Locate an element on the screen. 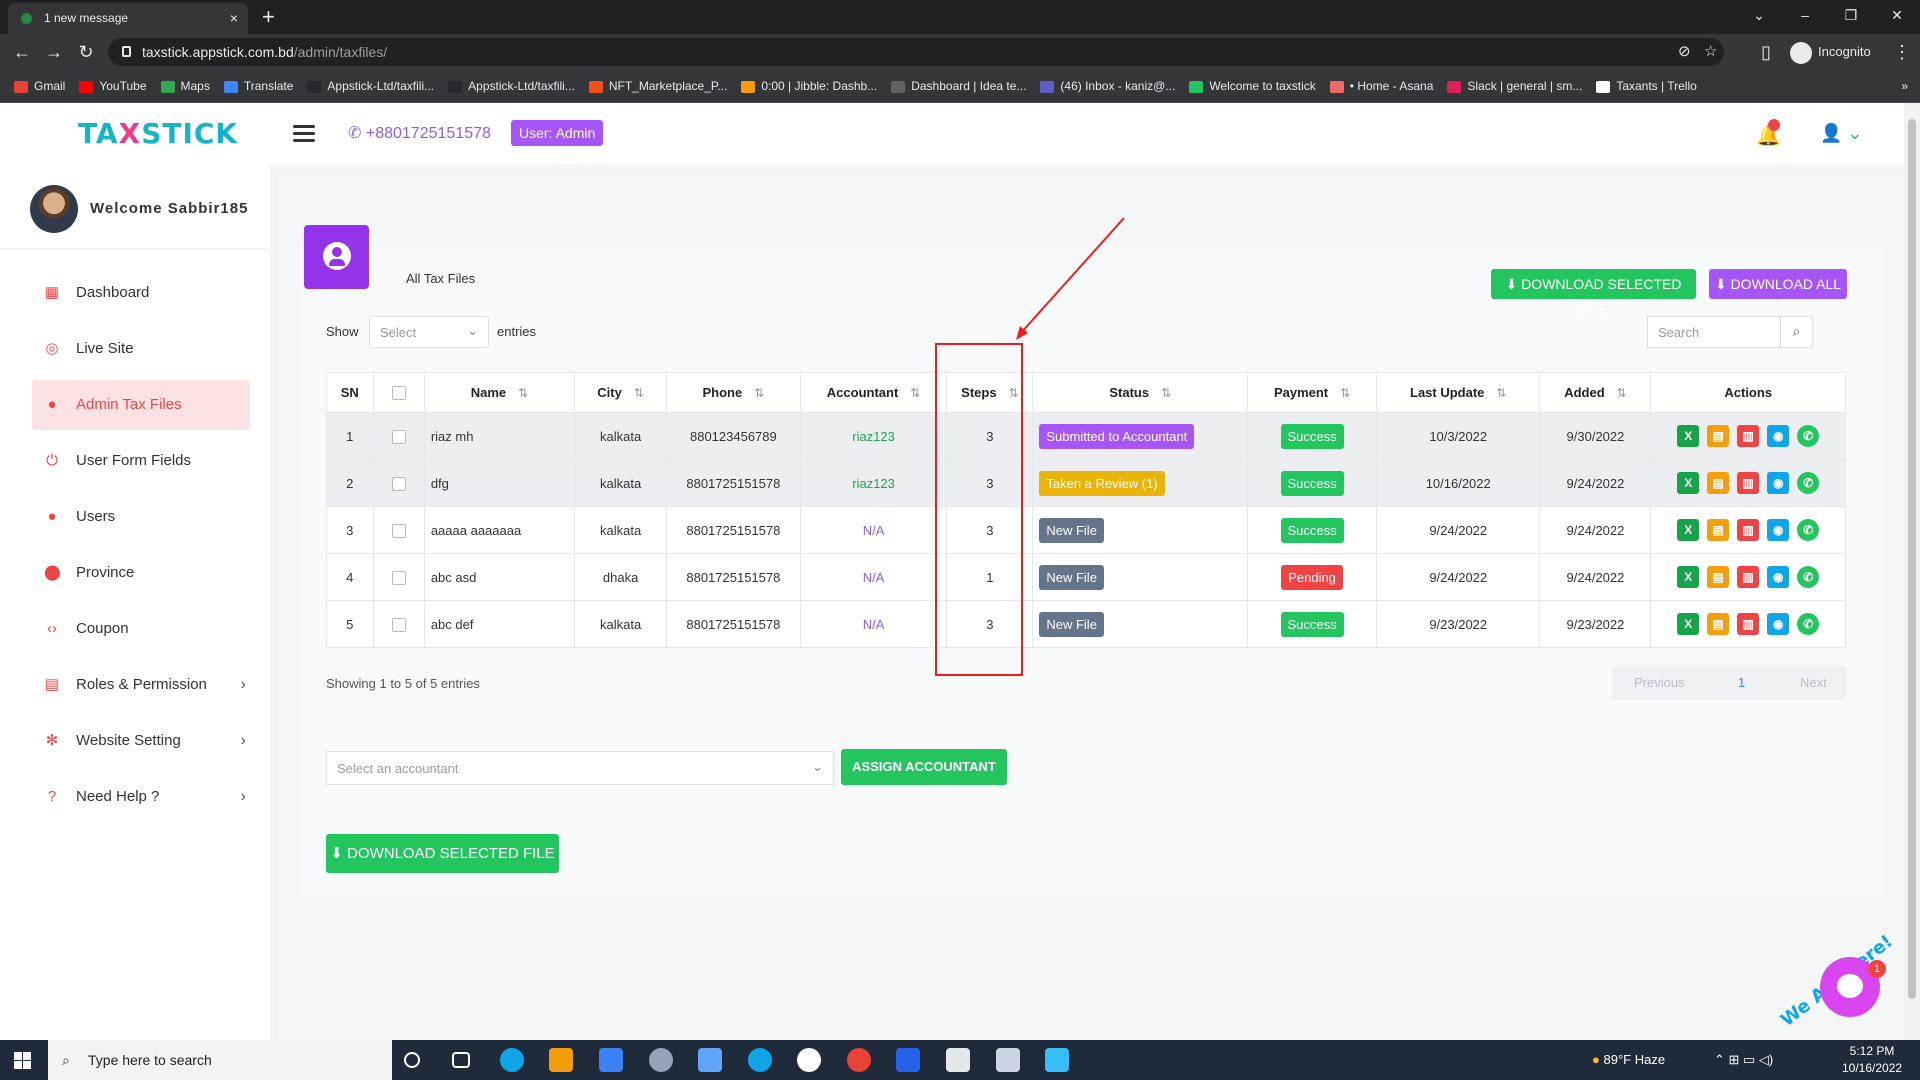 The height and width of the screenshot is (1080, 1920). restore-icon: ❐ is located at coordinates (1851, 17).